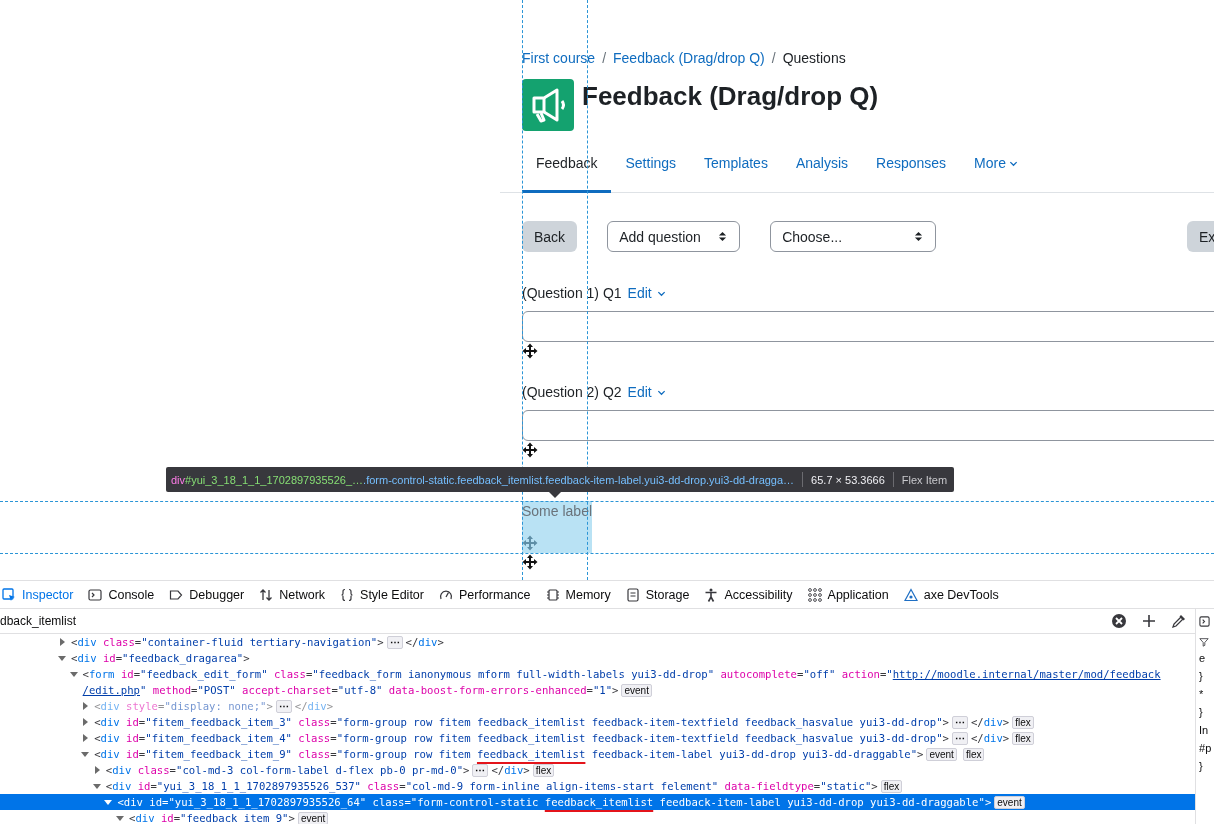 The width and height of the screenshot is (1214, 825). What do you see at coordinates (657, 594) in the screenshot?
I see `devtools-tab: Storage` at bounding box center [657, 594].